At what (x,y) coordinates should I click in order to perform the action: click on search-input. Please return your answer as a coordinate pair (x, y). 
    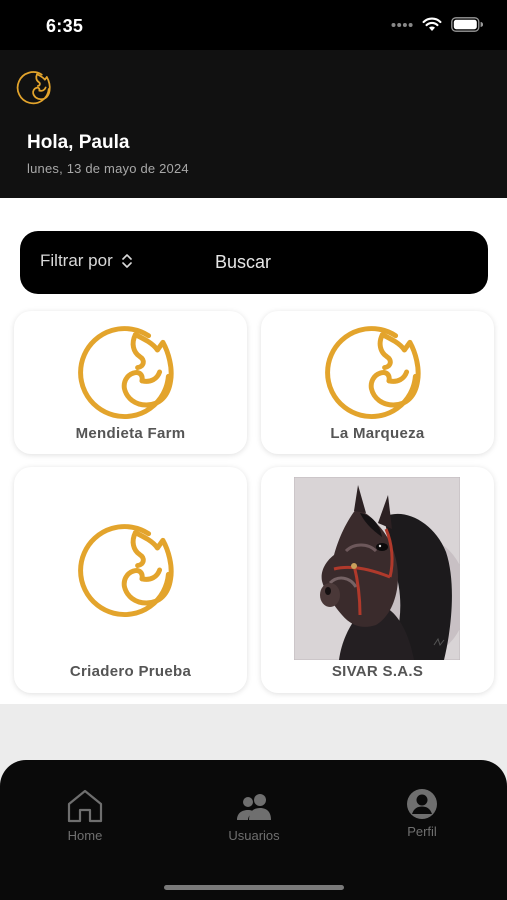
    Looking at the image, I should click on (340, 262).